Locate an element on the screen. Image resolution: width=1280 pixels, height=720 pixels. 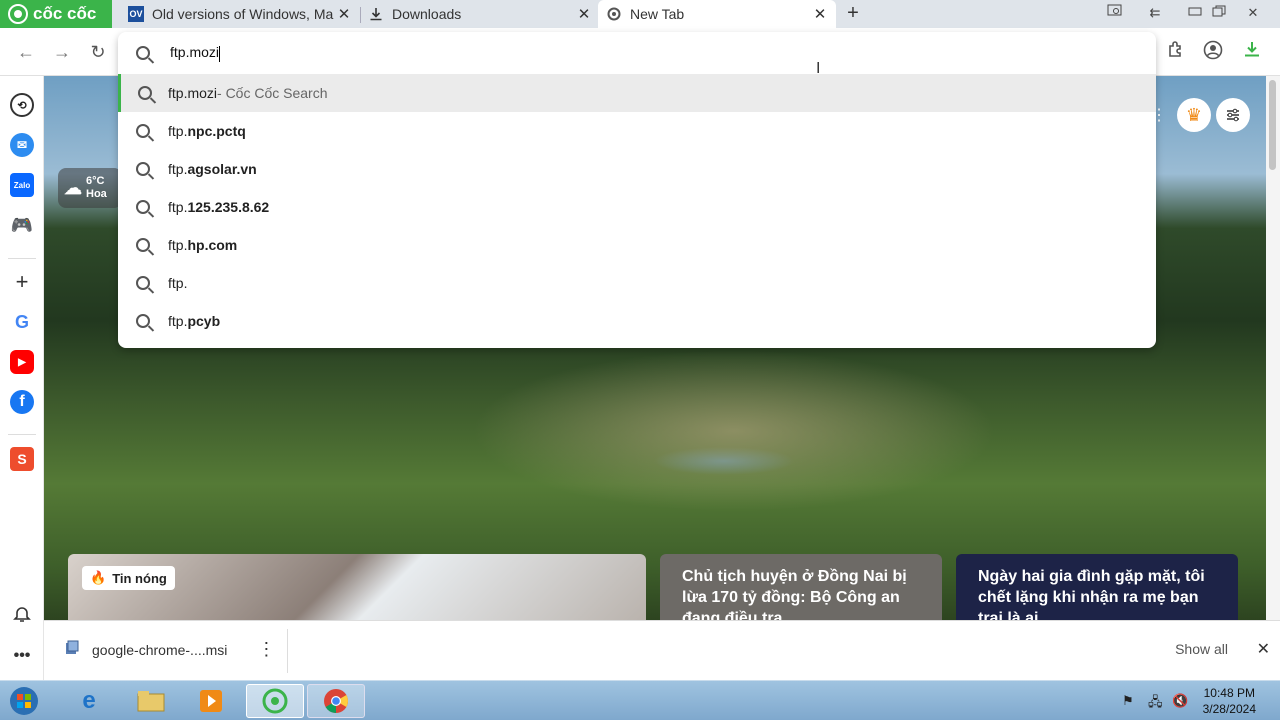
cloud-icon: ☁ is located at coordinates (73, 187).